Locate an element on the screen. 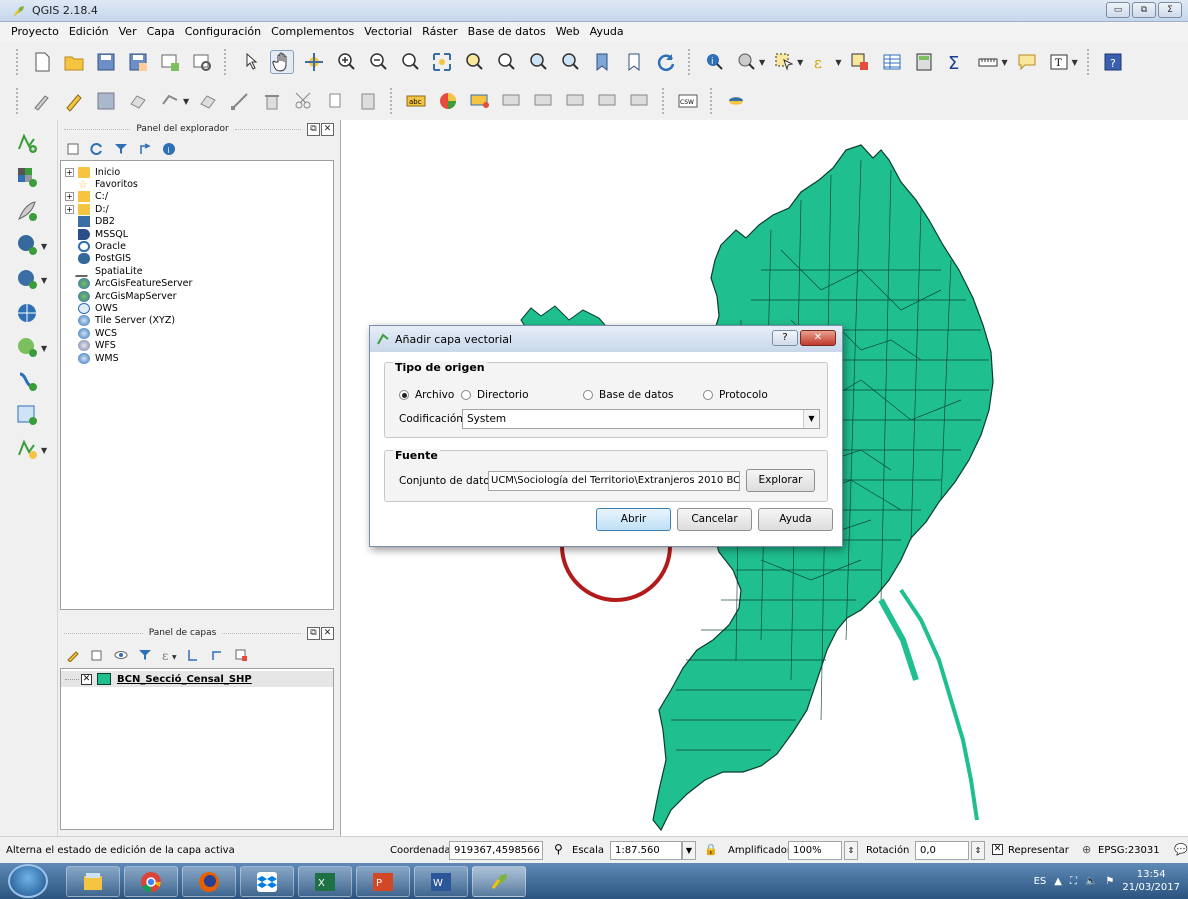 This screenshot has width=1188, height=899. tree-item-favoritos: ☆ Favoritos is located at coordinates (197, 184).